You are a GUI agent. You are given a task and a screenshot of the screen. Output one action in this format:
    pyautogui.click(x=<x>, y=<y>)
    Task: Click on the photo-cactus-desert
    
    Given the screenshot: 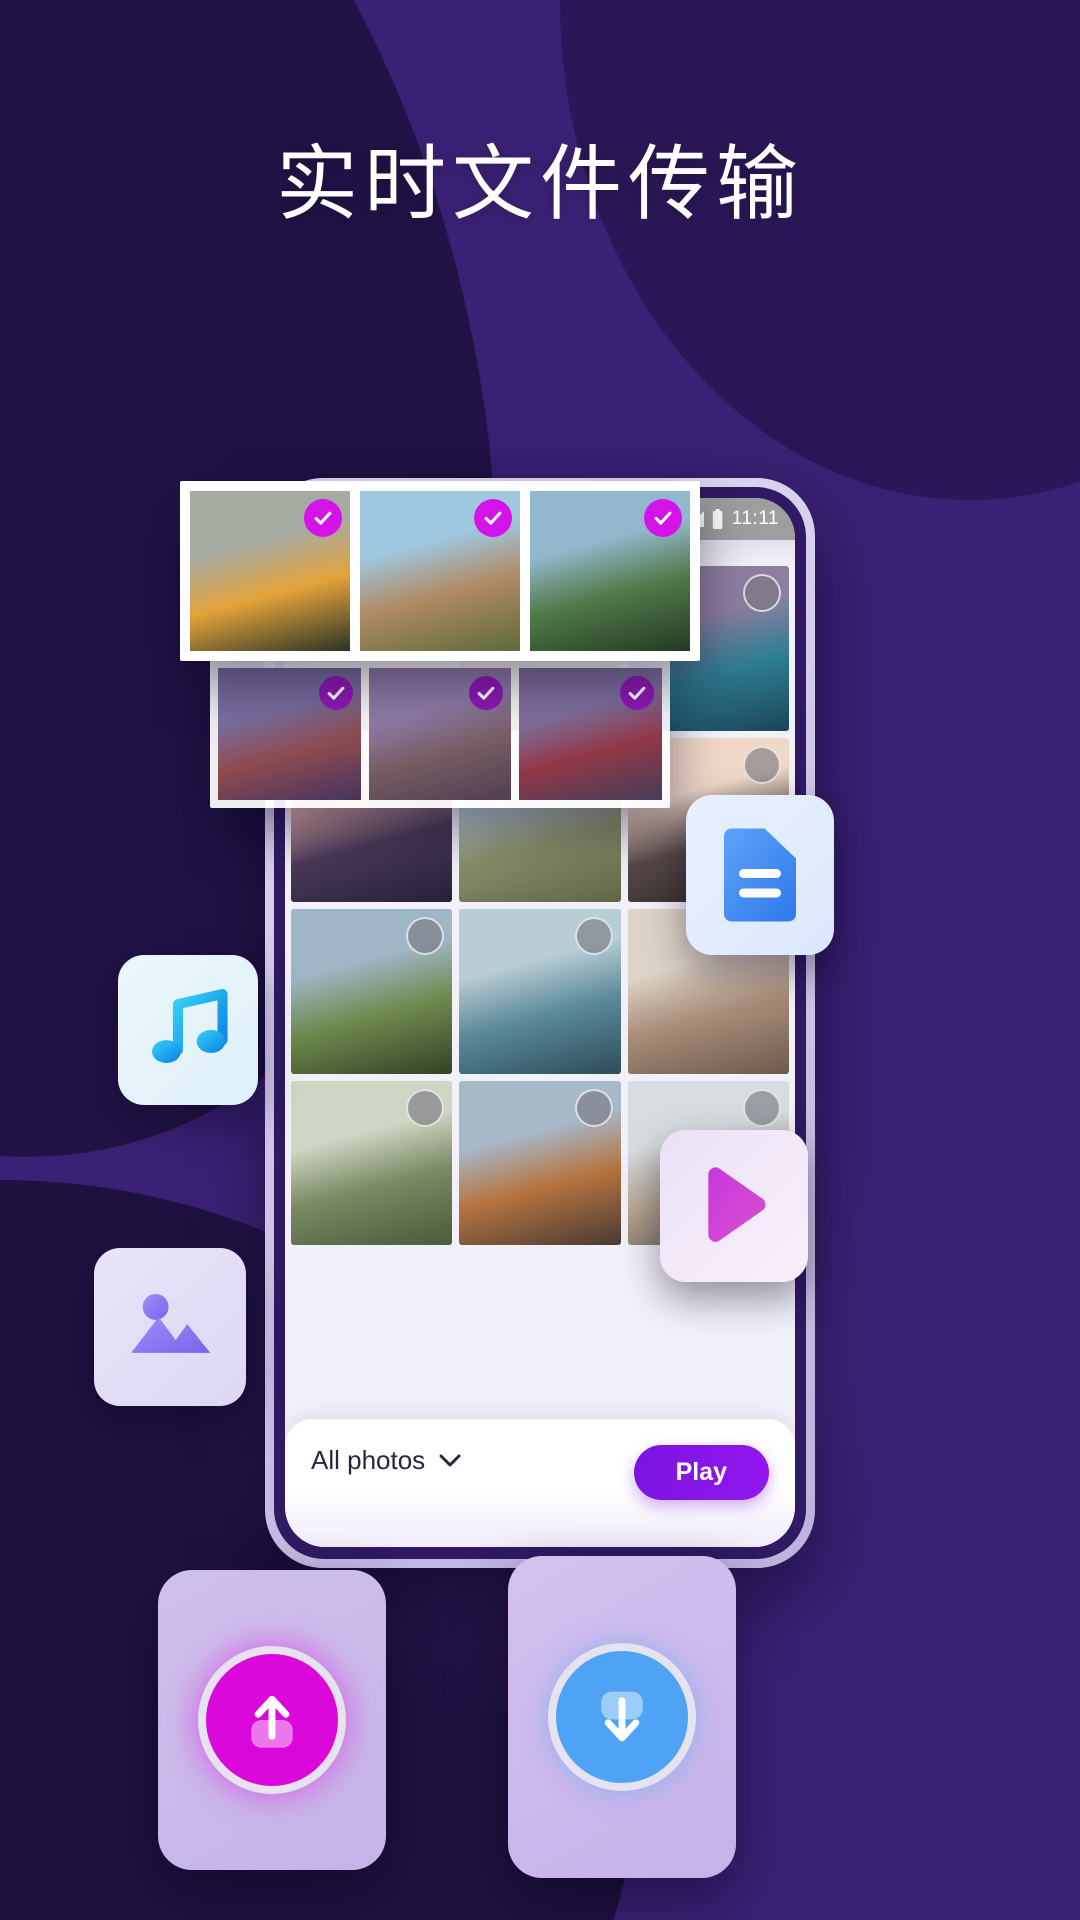 What is the action you would take?
    pyautogui.click(x=440, y=734)
    